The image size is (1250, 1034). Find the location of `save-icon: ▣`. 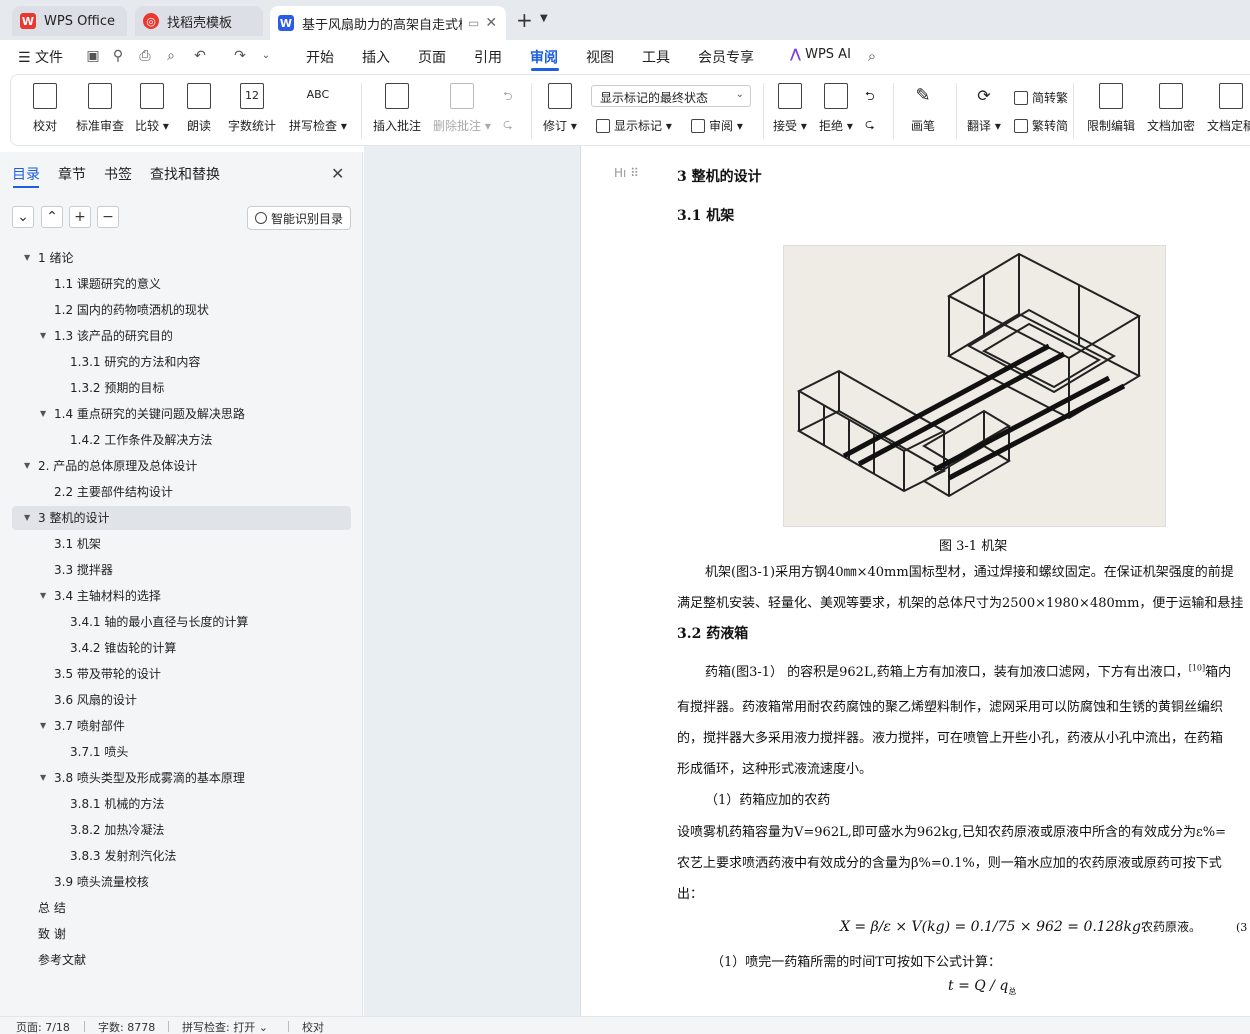

save-icon: ▣ is located at coordinates (93, 56).